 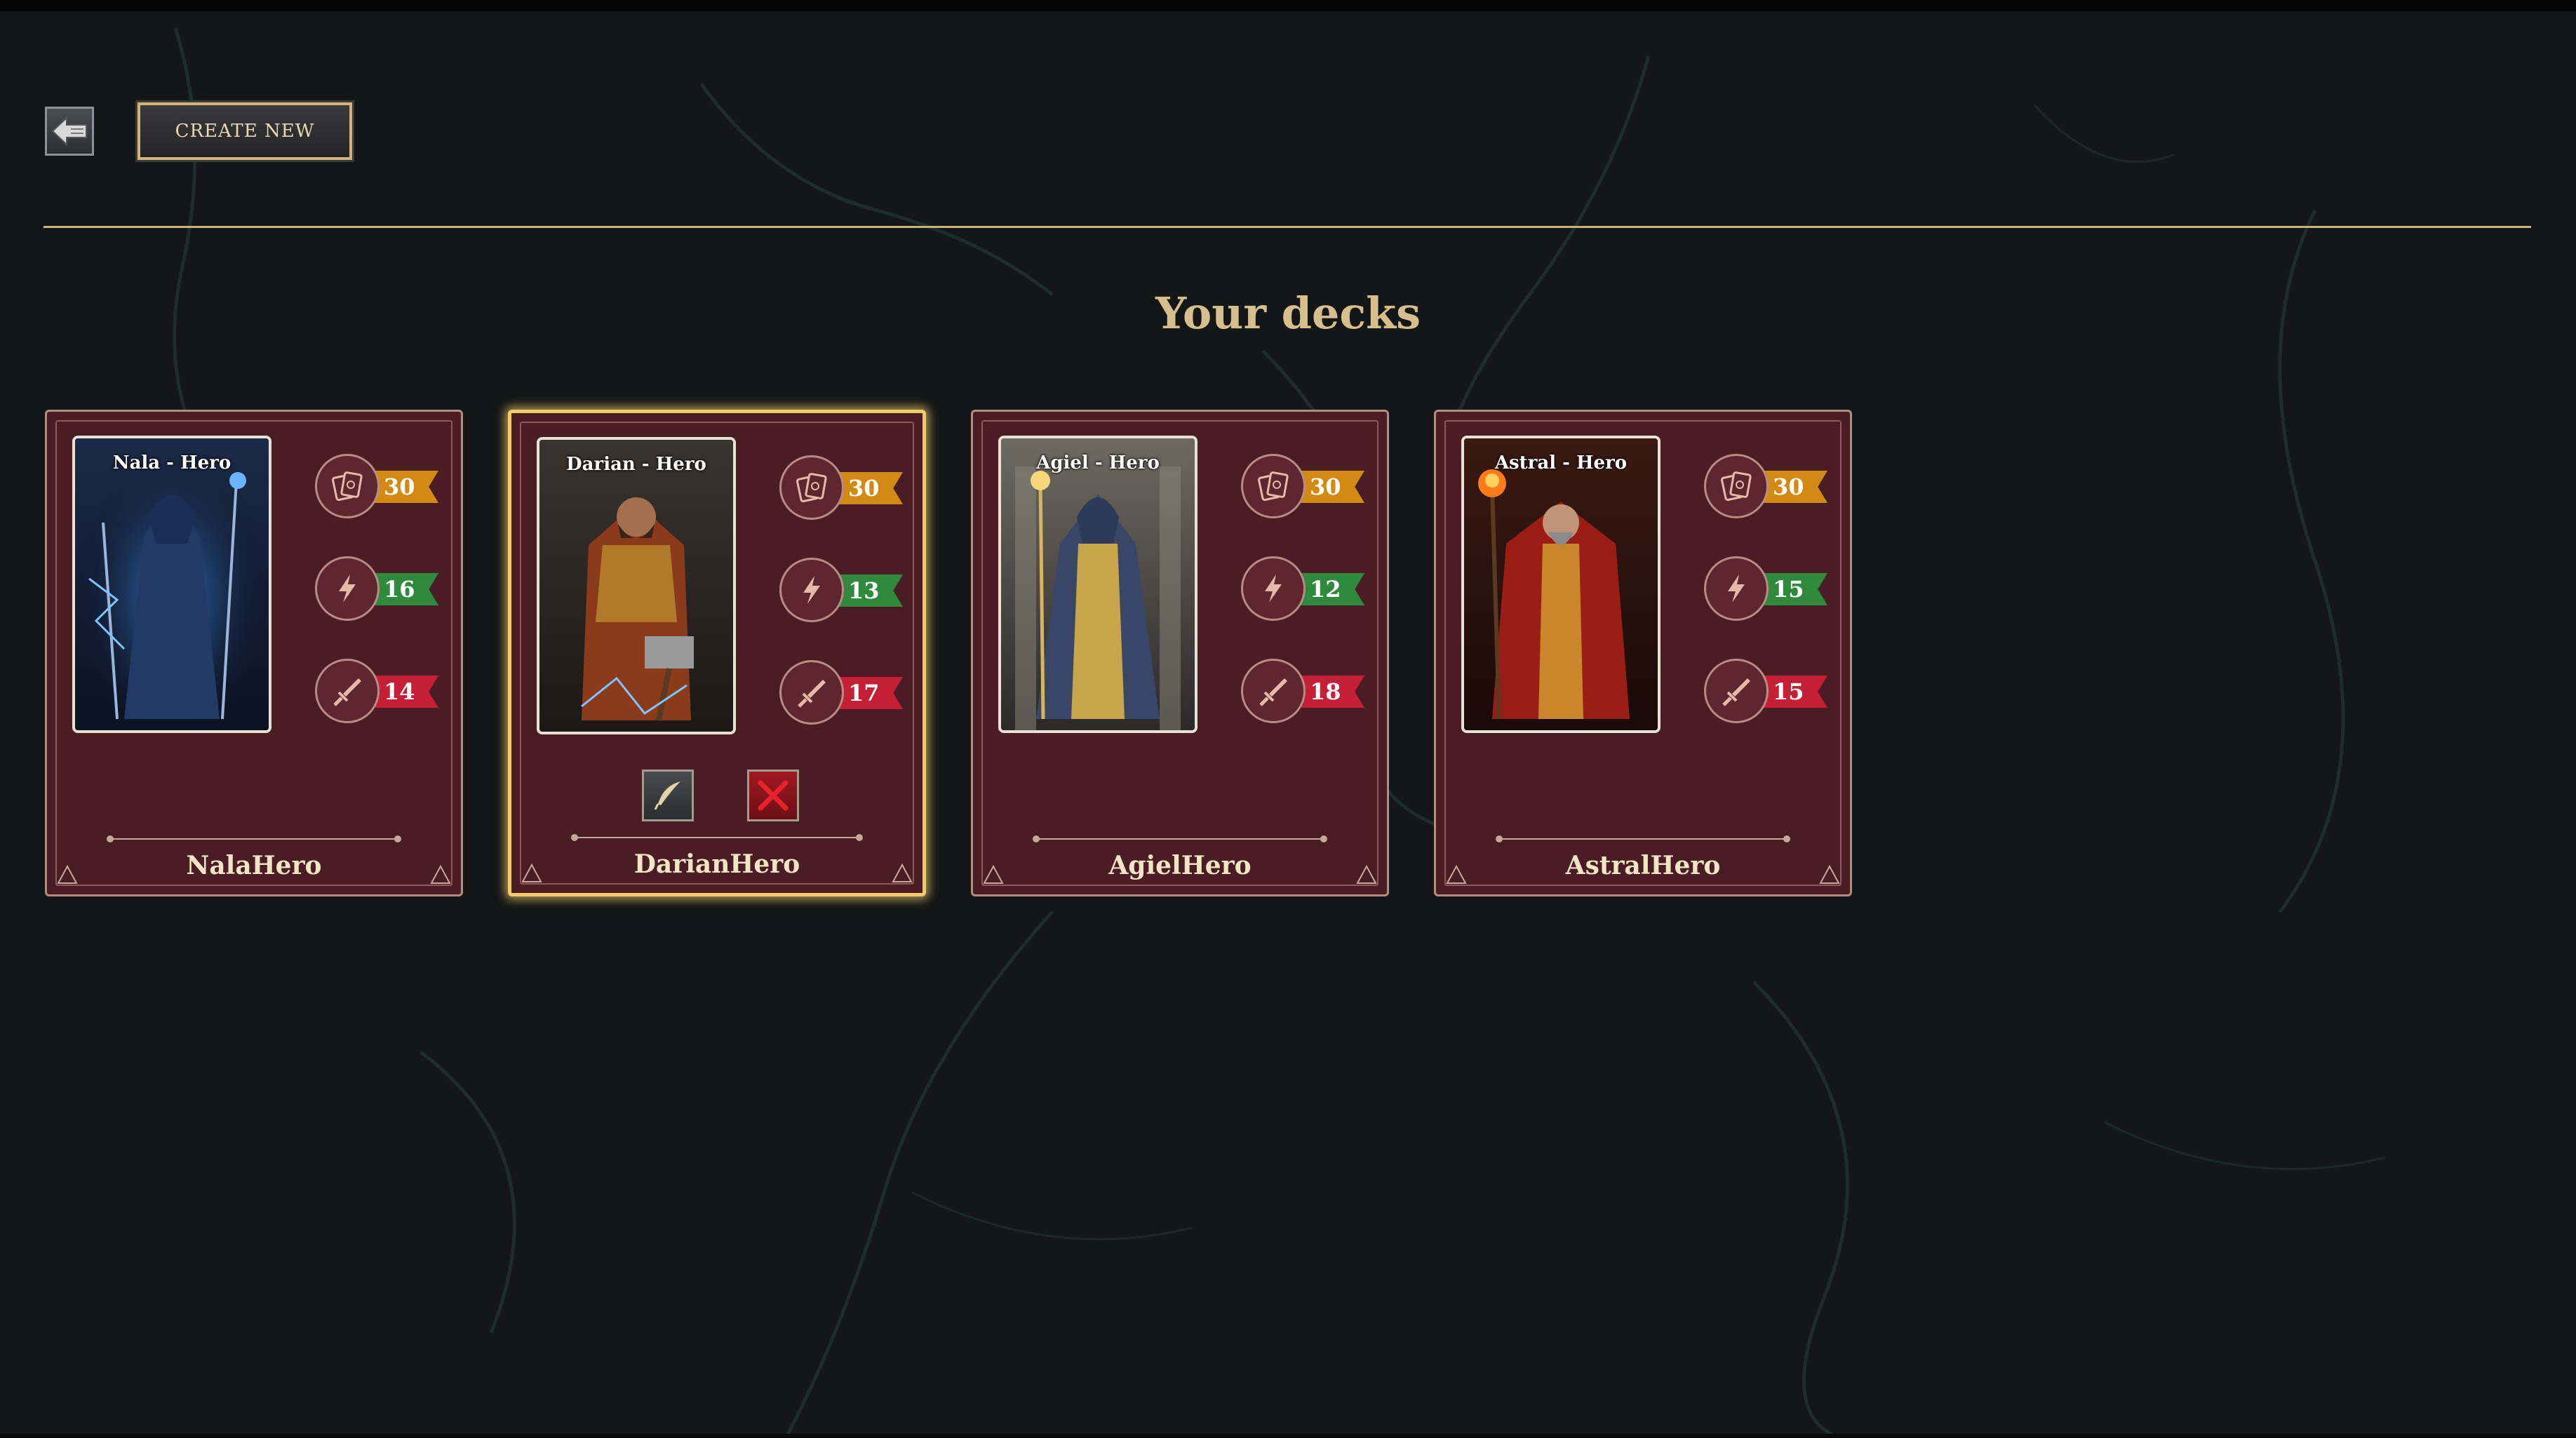 What do you see at coordinates (171, 584) in the screenshot?
I see `hero-portrait: Nala - Hero` at bounding box center [171, 584].